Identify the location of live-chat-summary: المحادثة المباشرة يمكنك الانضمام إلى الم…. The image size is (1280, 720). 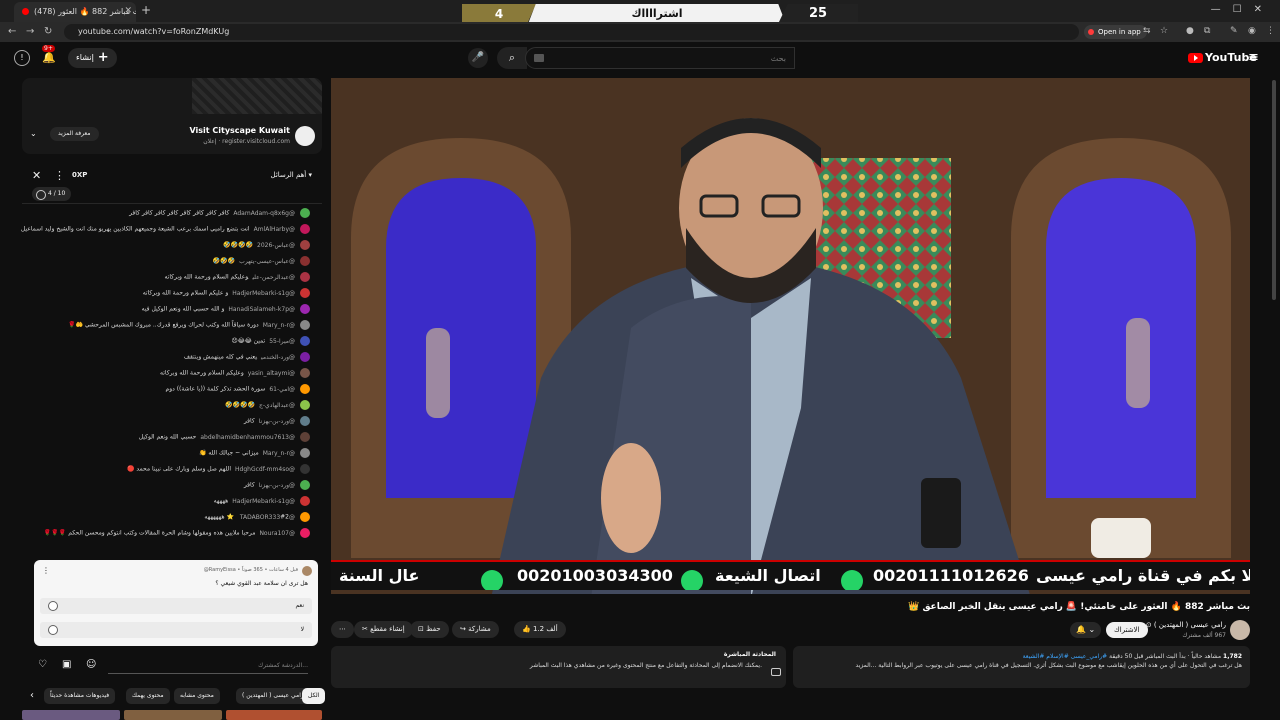
(558, 667).